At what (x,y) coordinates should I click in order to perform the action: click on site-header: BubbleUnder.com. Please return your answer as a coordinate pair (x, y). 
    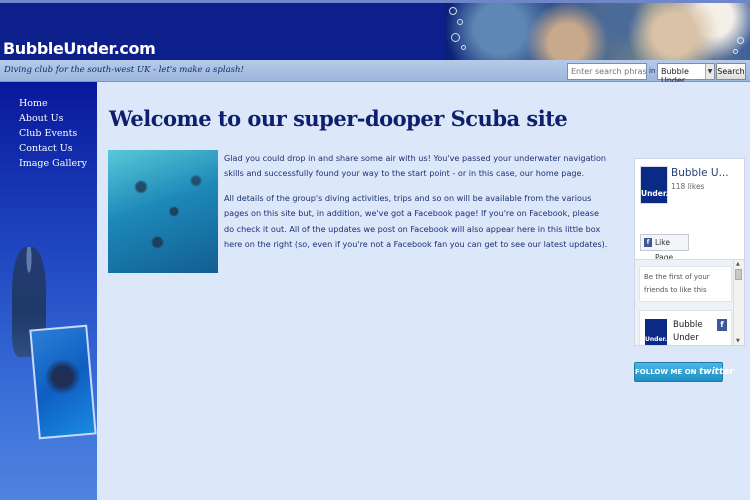
    Looking at the image, I should click on (375, 30).